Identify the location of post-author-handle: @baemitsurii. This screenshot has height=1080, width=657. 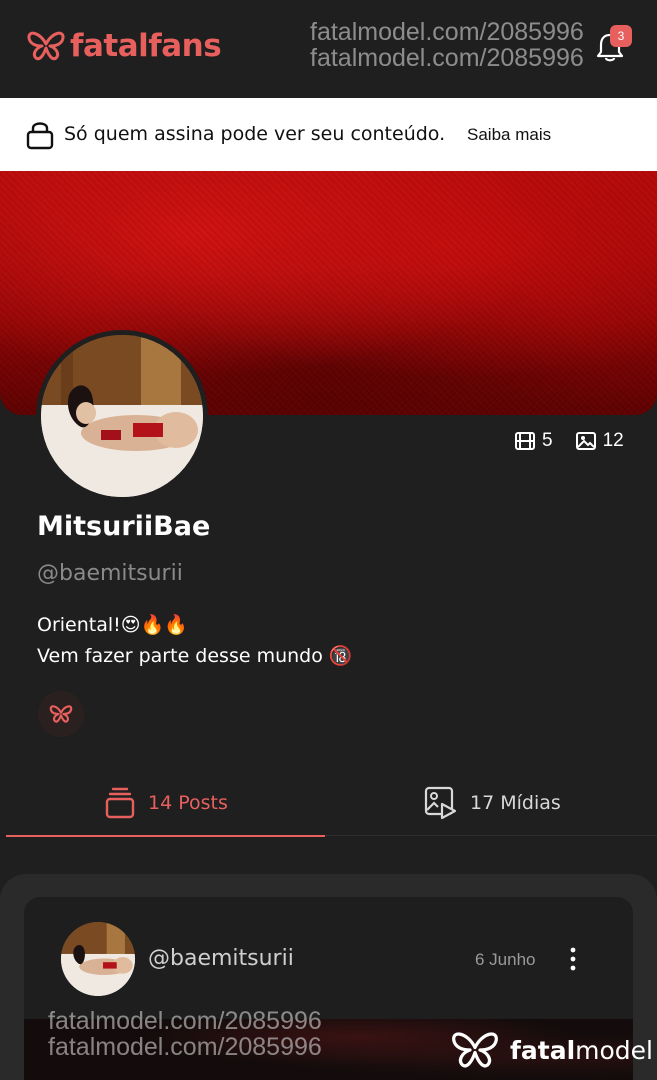
(221, 958).